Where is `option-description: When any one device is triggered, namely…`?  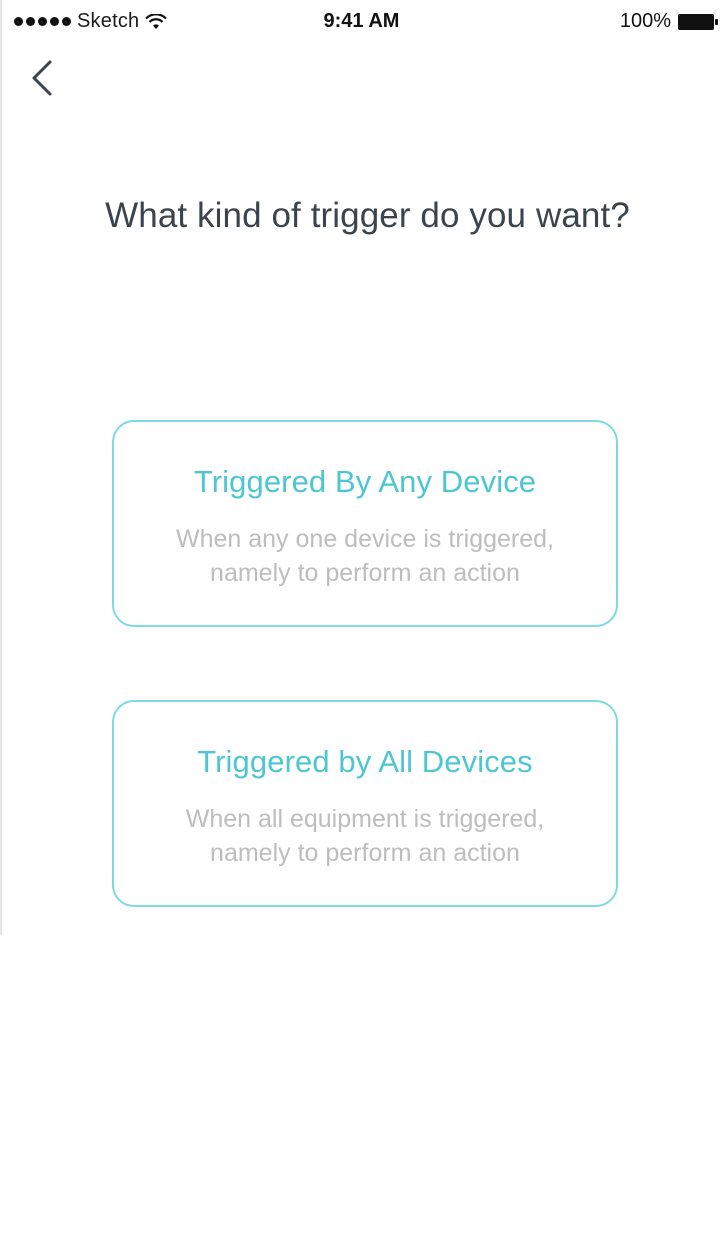 option-description: When any one device is triggered, namely… is located at coordinates (365, 556).